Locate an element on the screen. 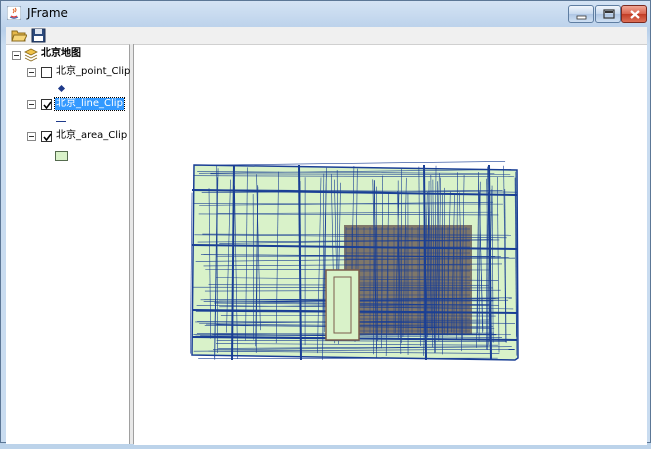 Image resolution: width=651 pixels, height=449 pixels. layer-point-collapse-toggle is located at coordinates (31, 72).